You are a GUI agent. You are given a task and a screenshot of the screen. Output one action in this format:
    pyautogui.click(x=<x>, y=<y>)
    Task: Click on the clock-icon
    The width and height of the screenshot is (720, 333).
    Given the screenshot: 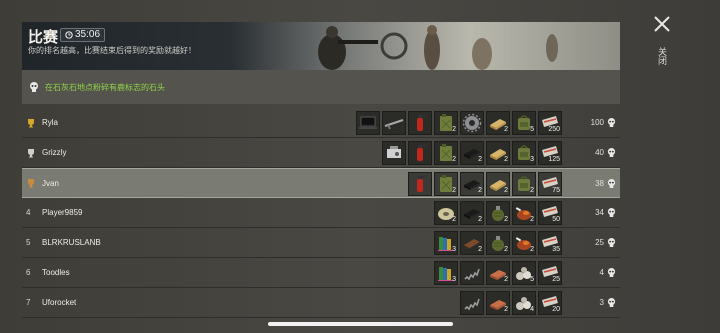 What is the action you would take?
    pyautogui.click(x=69, y=35)
    